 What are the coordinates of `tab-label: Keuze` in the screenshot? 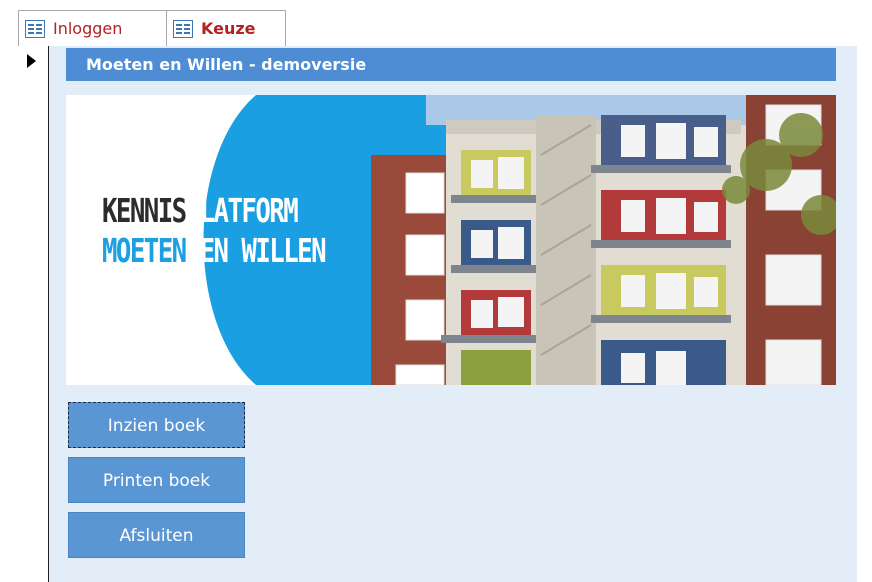 It's located at (228, 28).